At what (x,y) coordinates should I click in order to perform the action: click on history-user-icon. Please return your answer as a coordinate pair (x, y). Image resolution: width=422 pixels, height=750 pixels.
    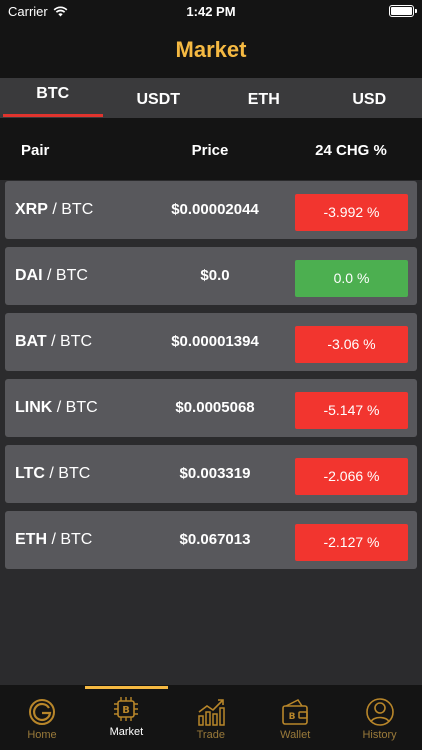
    Looking at the image, I should click on (379, 712).